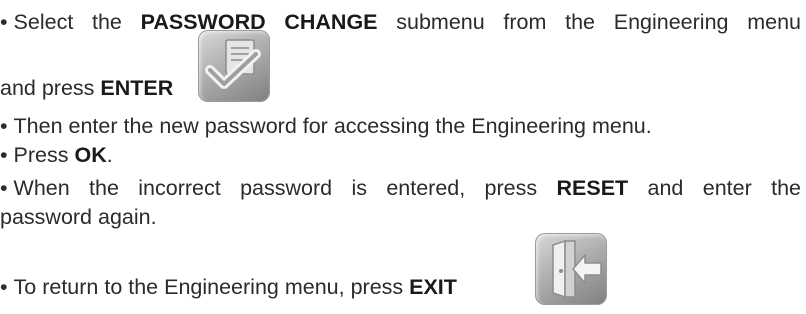 The width and height of the screenshot is (806, 314). I want to click on step-text: Press, so click(44, 155).